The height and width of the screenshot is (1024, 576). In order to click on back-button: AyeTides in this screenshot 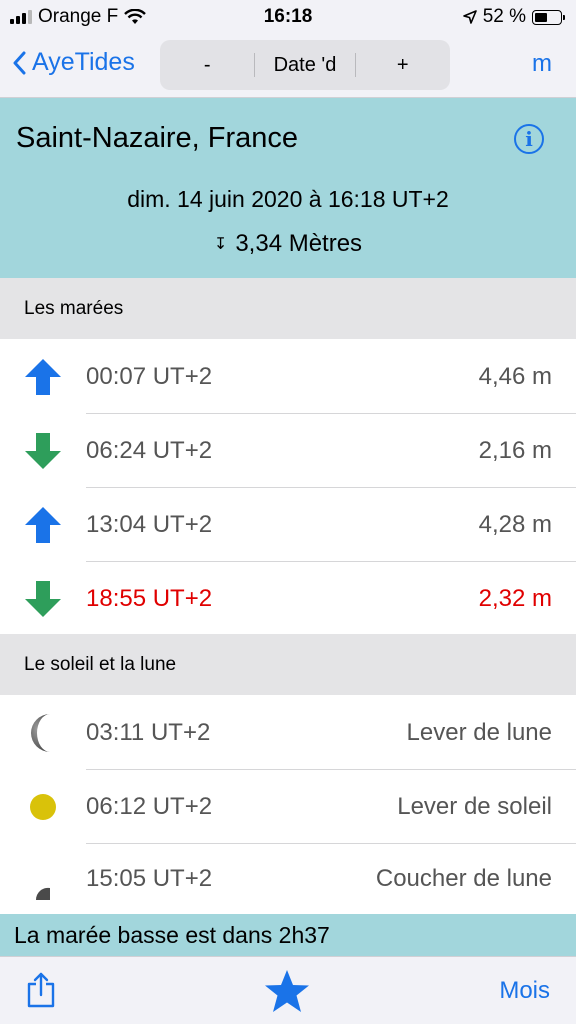, I will do `click(73, 62)`.